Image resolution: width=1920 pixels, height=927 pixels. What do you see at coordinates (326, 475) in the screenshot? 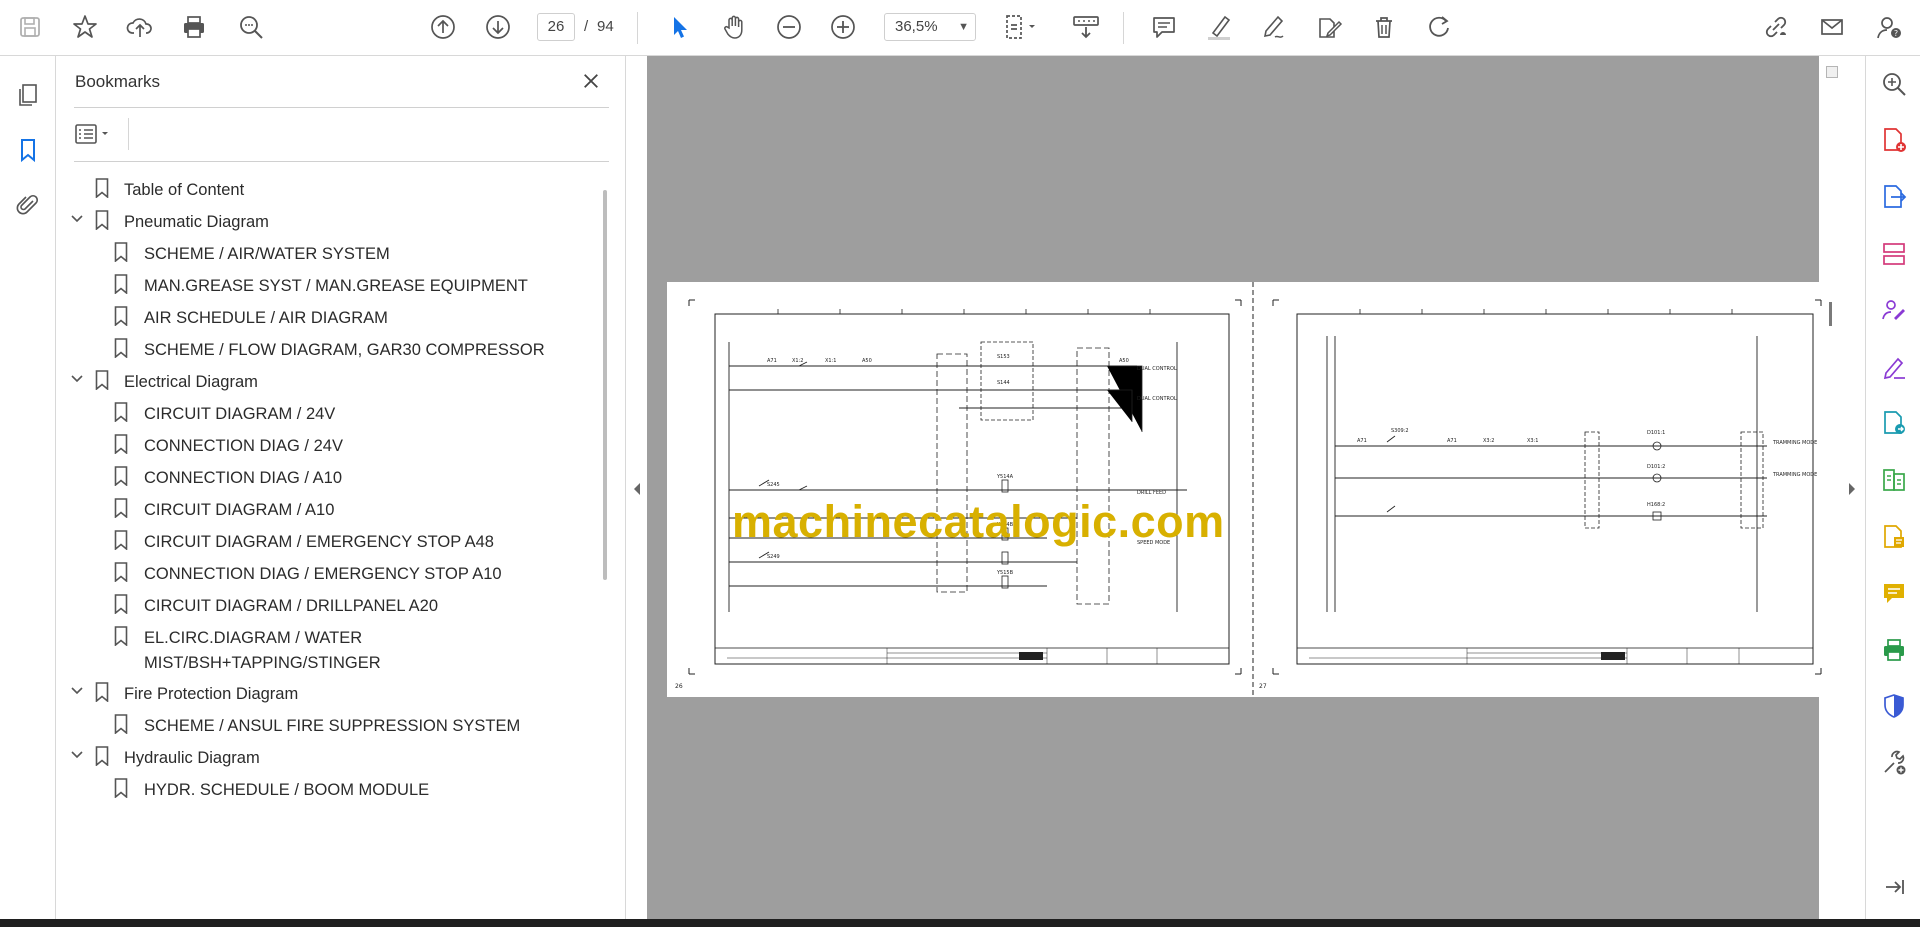
I see `bookmark-item: CONNECTION DIAG / A10` at bounding box center [326, 475].